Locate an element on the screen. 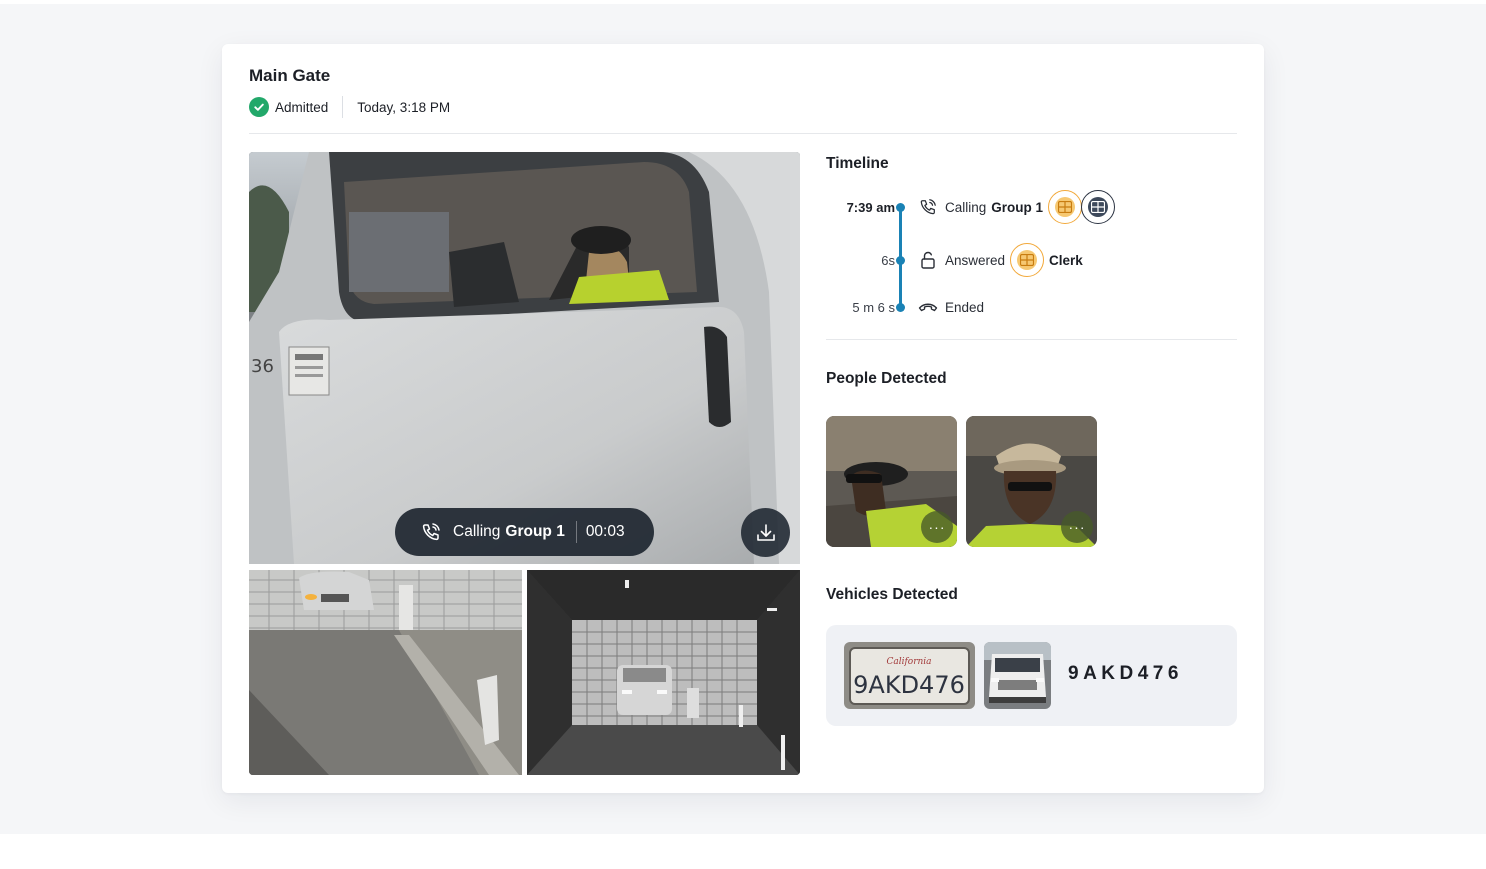 This screenshot has height=869, width=1486. license-plate-snapshot: California 9AKD476 is located at coordinates (909, 675).